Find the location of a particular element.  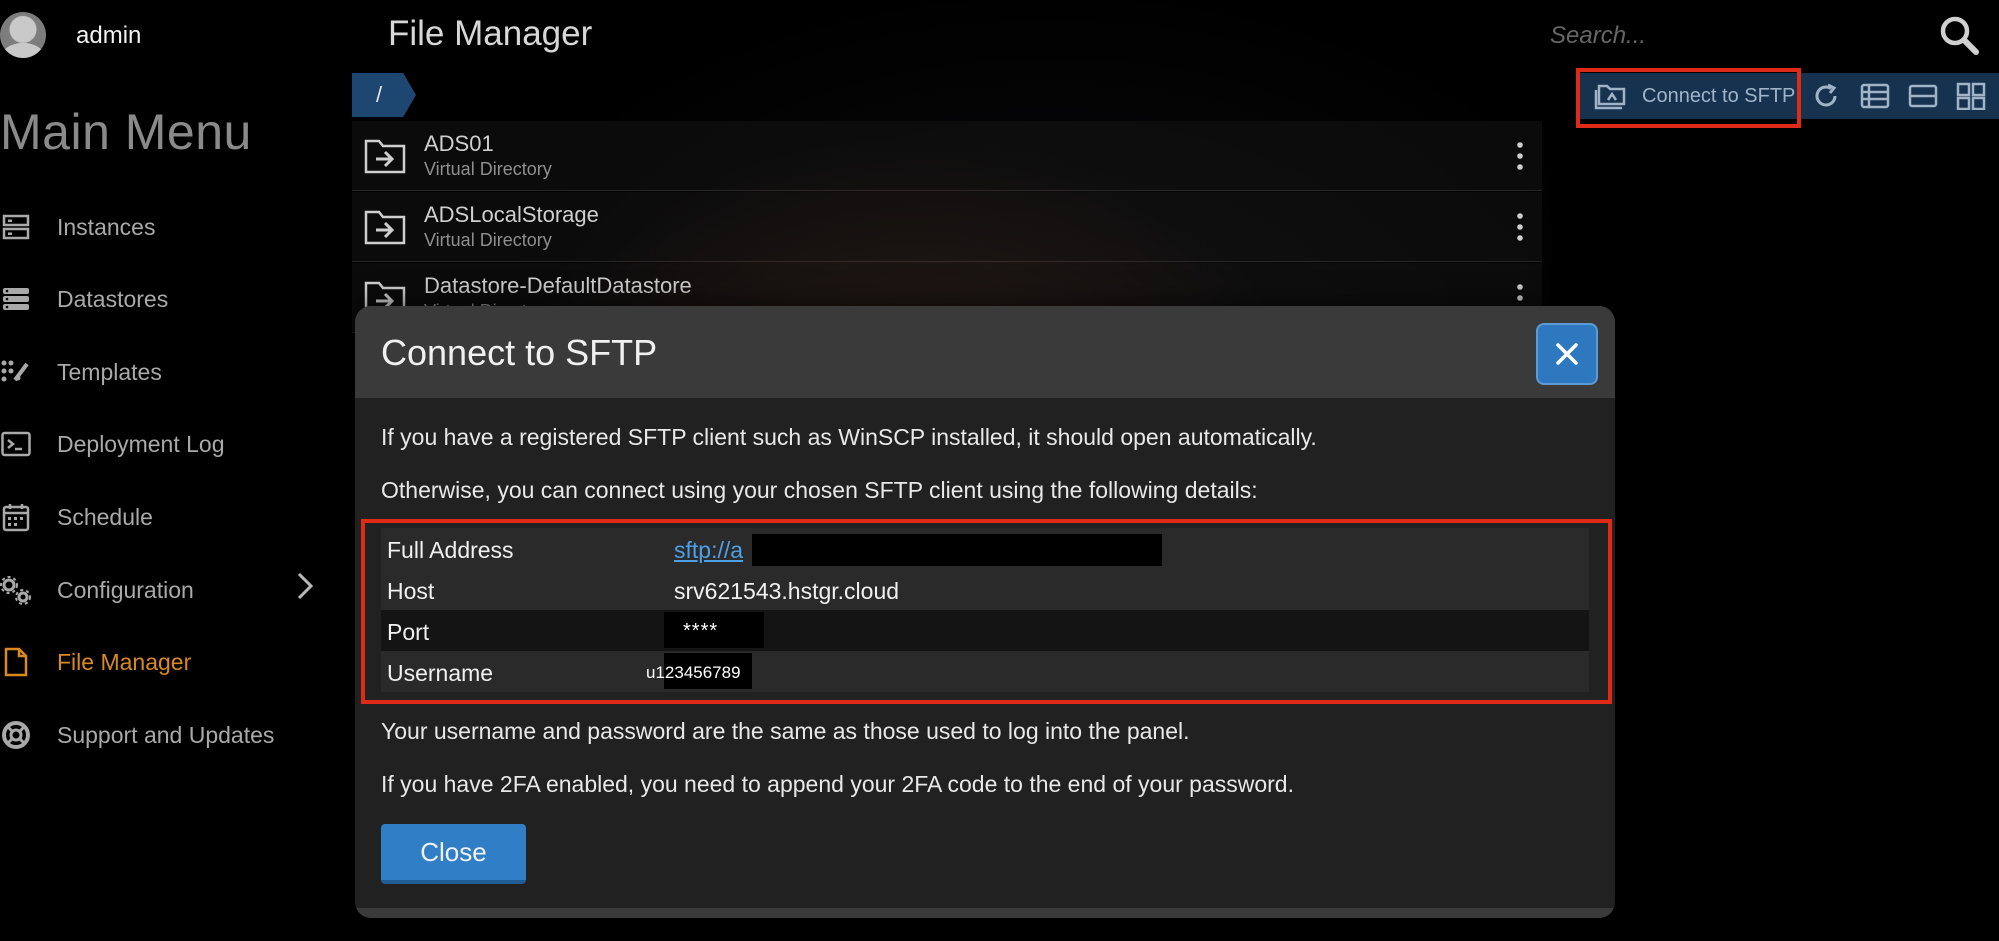

sidebar-item-schedule: Schedule is located at coordinates (165, 517).